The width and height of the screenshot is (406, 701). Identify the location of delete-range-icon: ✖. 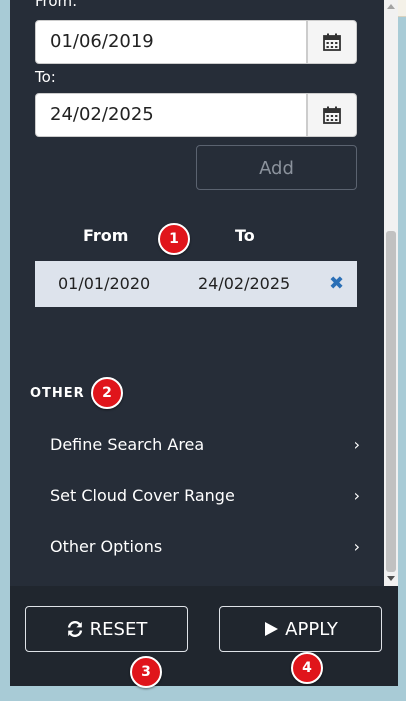
(336, 284).